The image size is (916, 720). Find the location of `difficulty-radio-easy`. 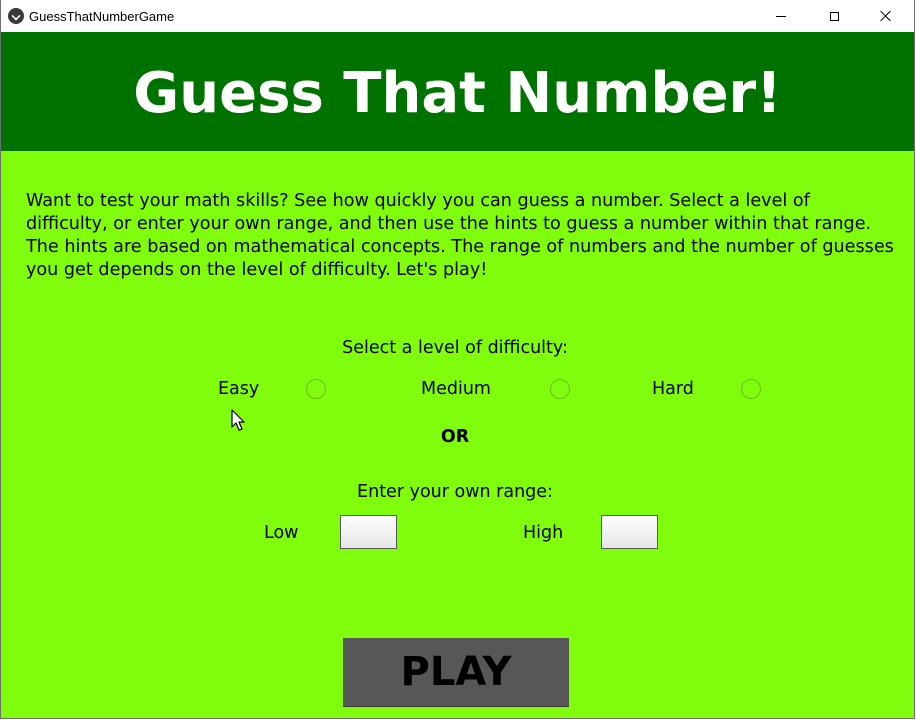

difficulty-radio-easy is located at coordinates (316, 389).